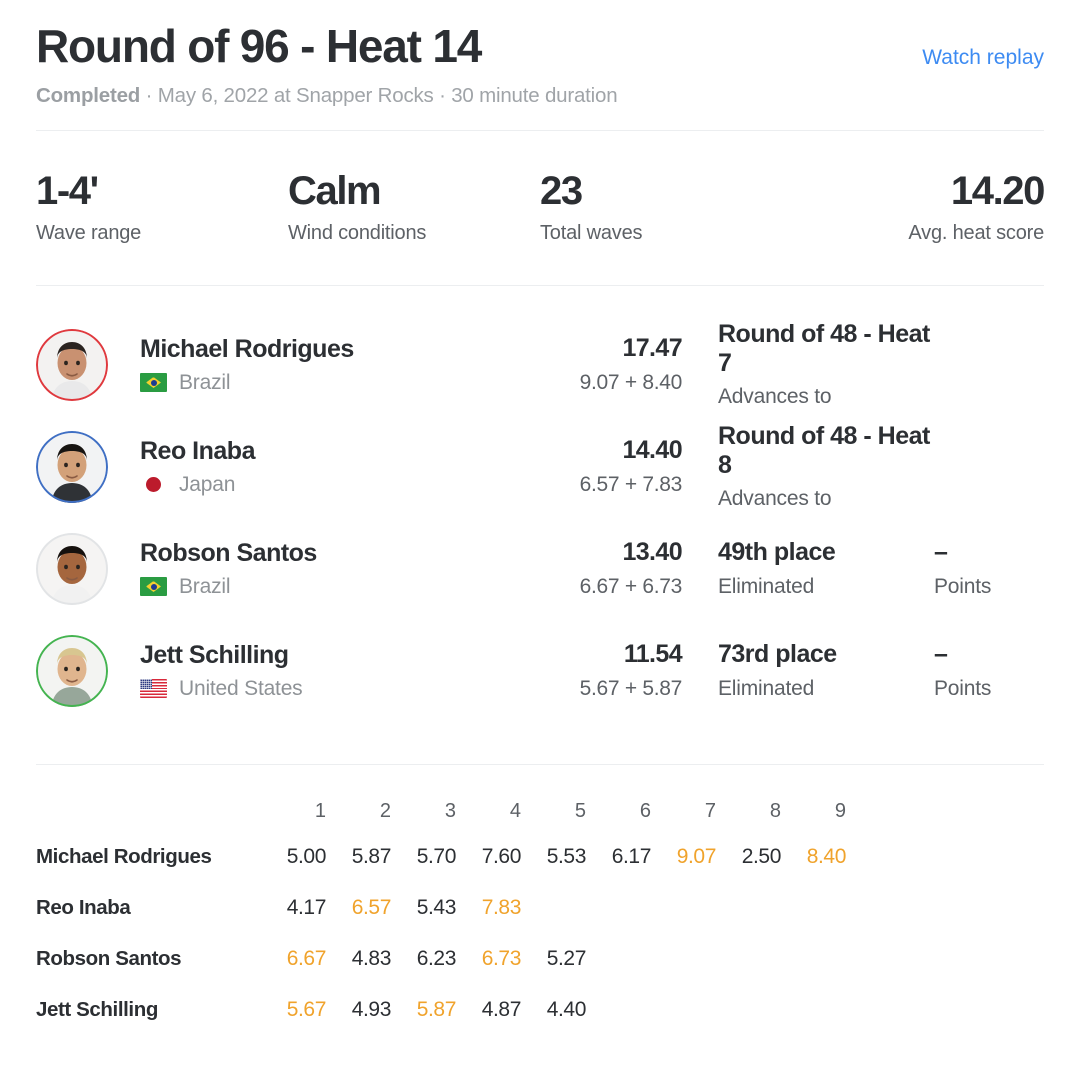 This screenshot has height=1072, width=1080. What do you see at coordinates (777, 654) in the screenshot?
I see `result-title: 73rd place` at bounding box center [777, 654].